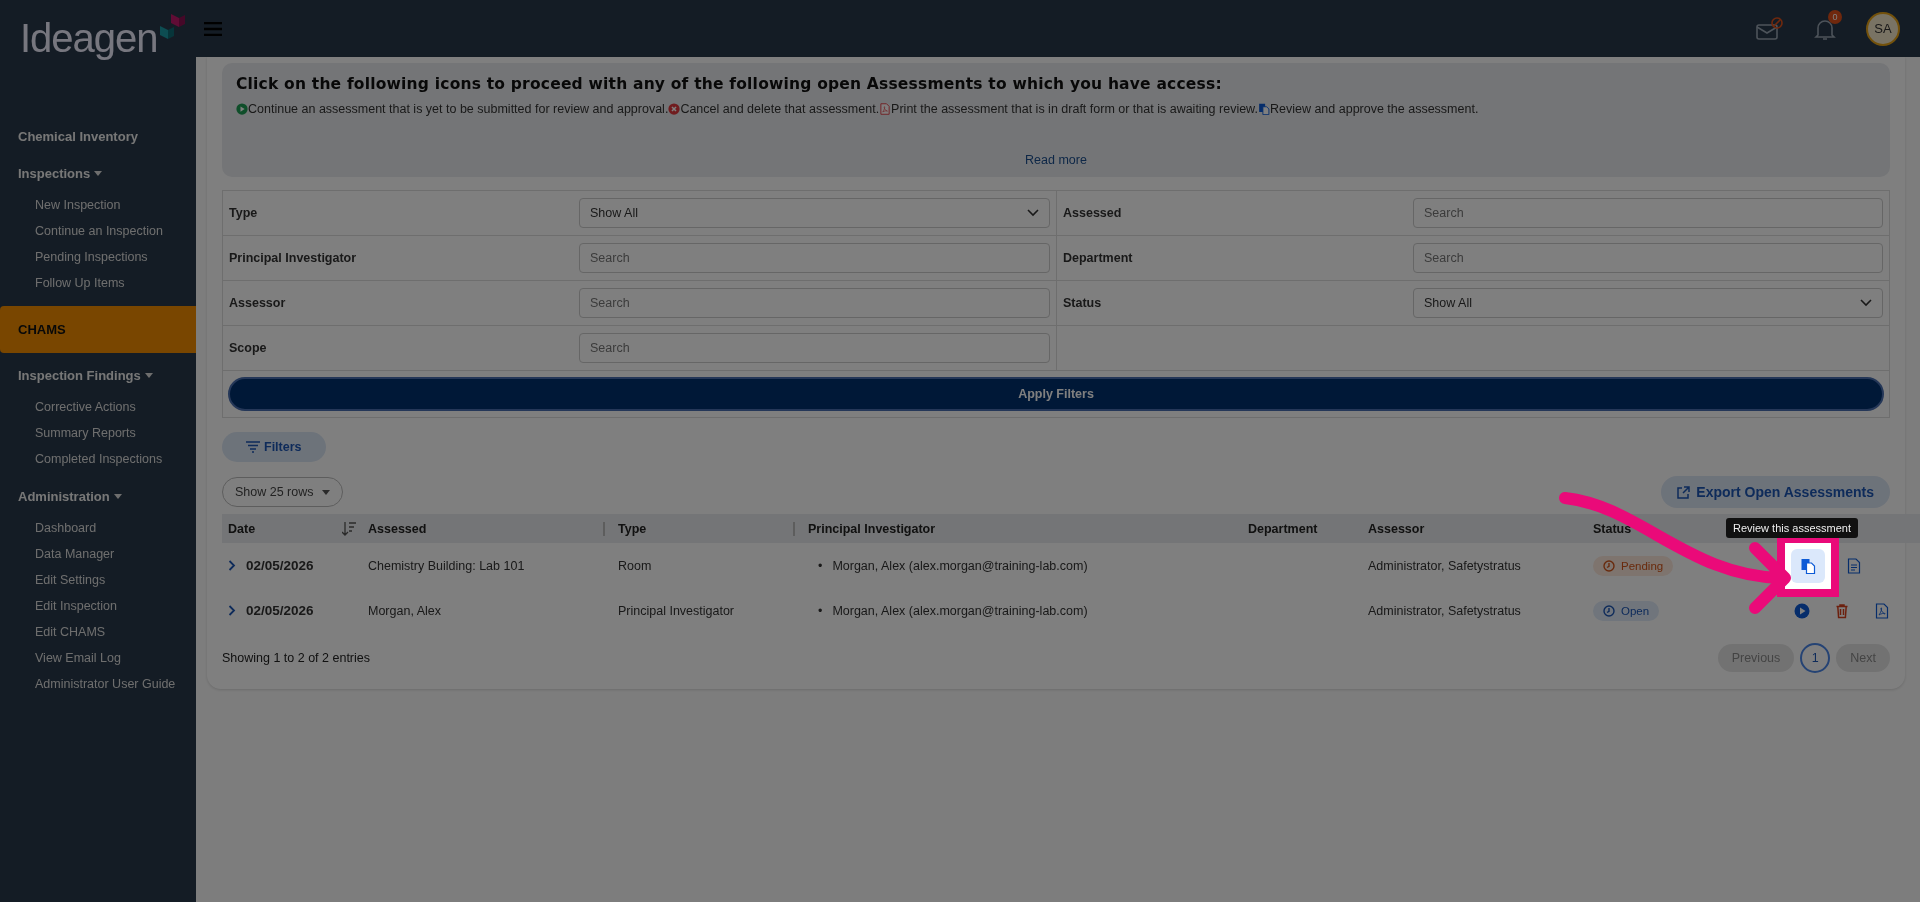  What do you see at coordinates (1842, 610) in the screenshot?
I see `trash-icon` at bounding box center [1842, 610].